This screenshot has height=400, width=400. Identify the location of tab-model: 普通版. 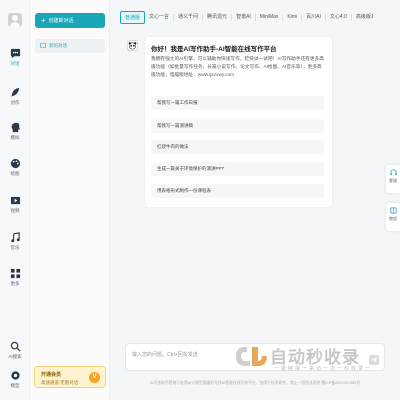
(133, 17).